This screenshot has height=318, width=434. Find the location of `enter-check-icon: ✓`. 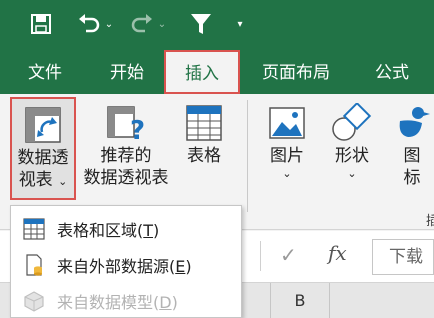

enter-check-icon: ✓ is located at coordinates (288, 255).